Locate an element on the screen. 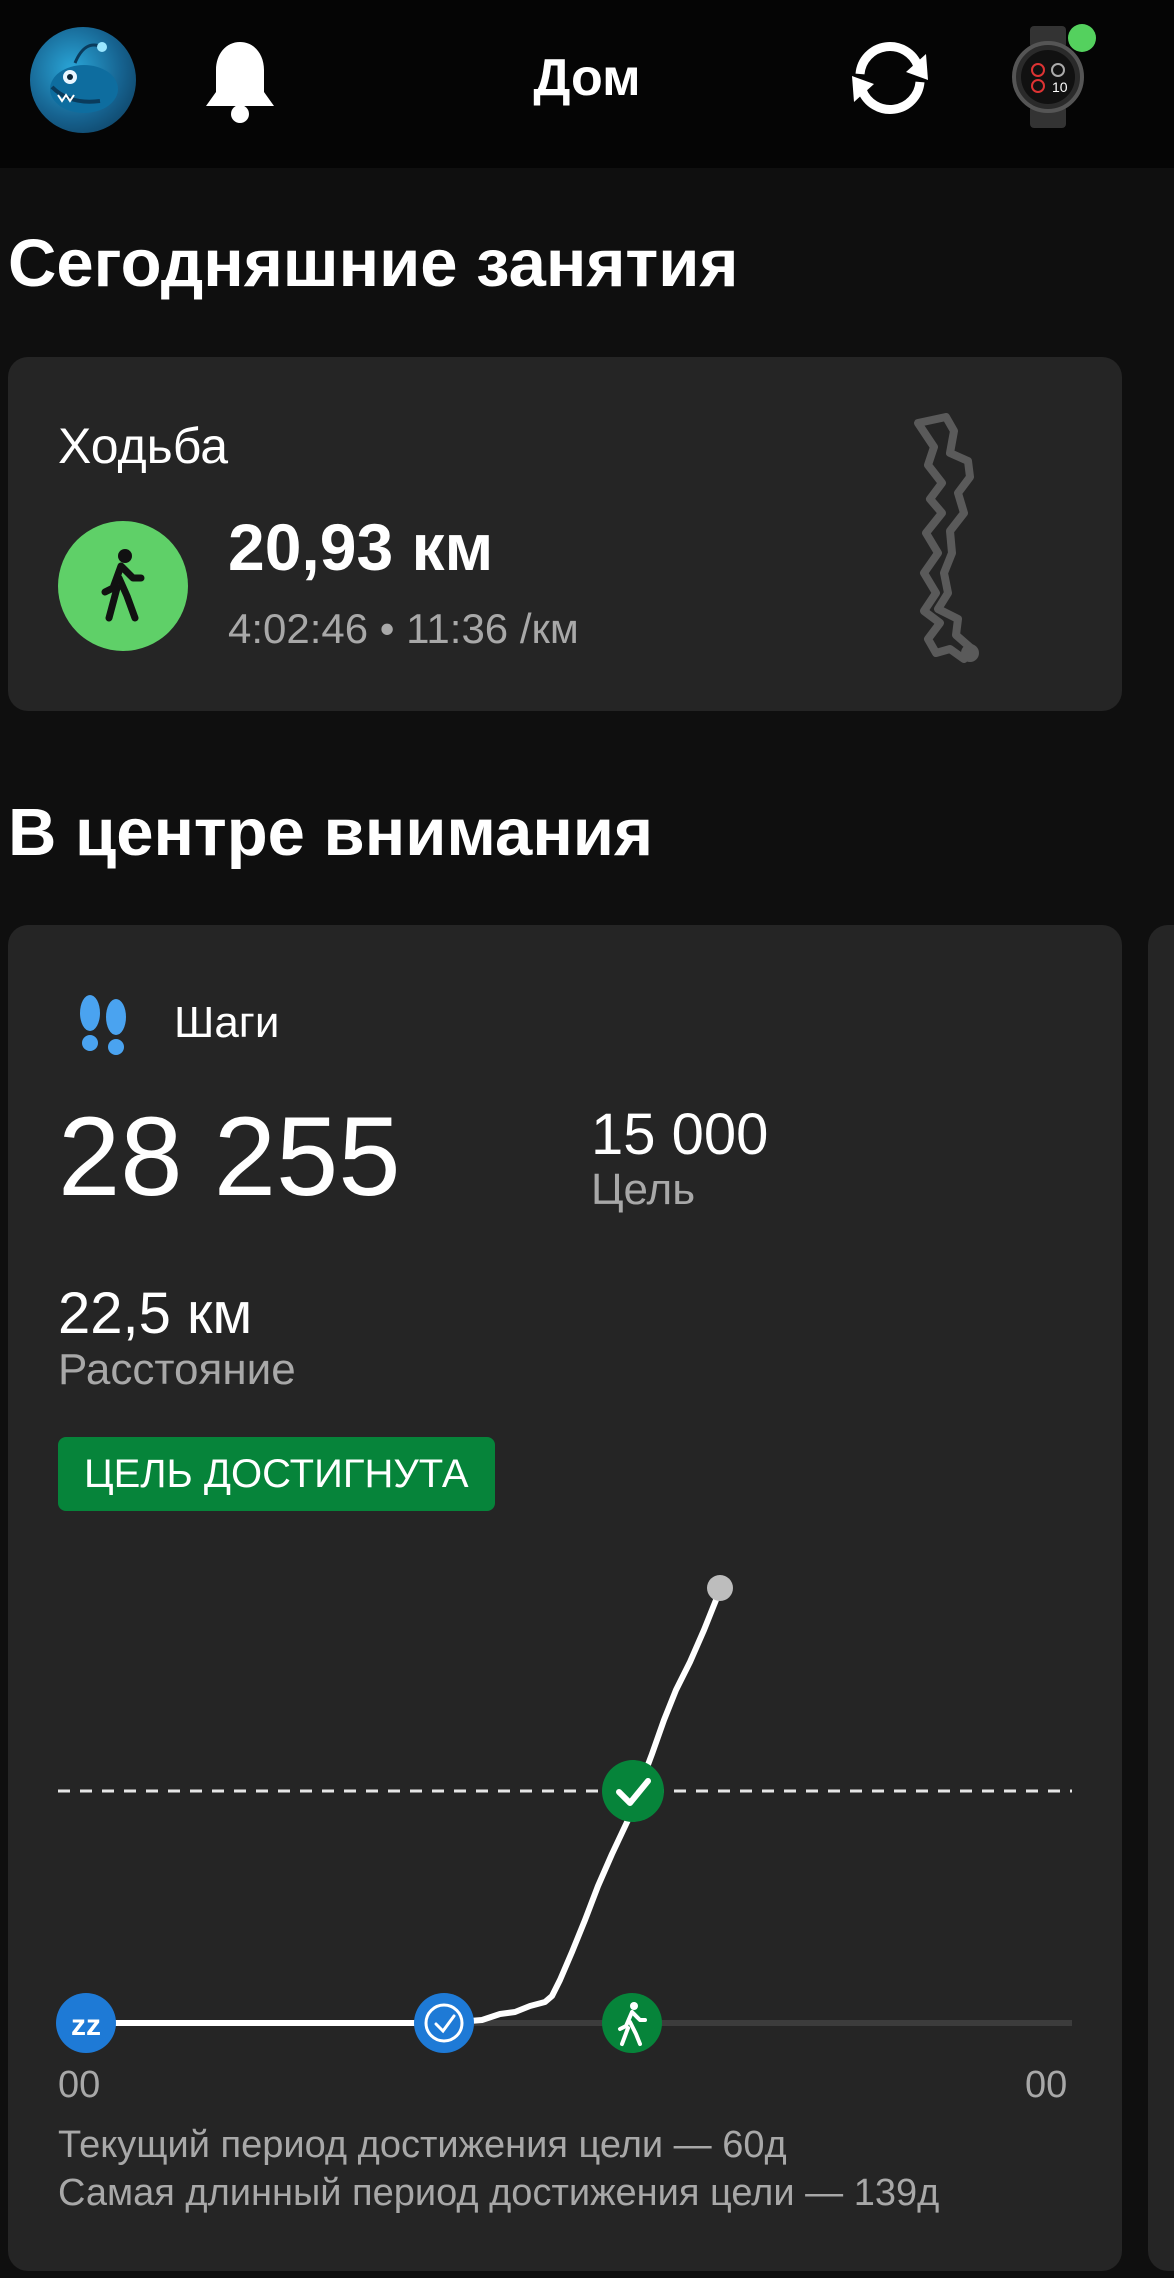 This screenshot has height=2278, width=1174. section-title-highlights: В центре внимания is located at coordinates (331, 832).